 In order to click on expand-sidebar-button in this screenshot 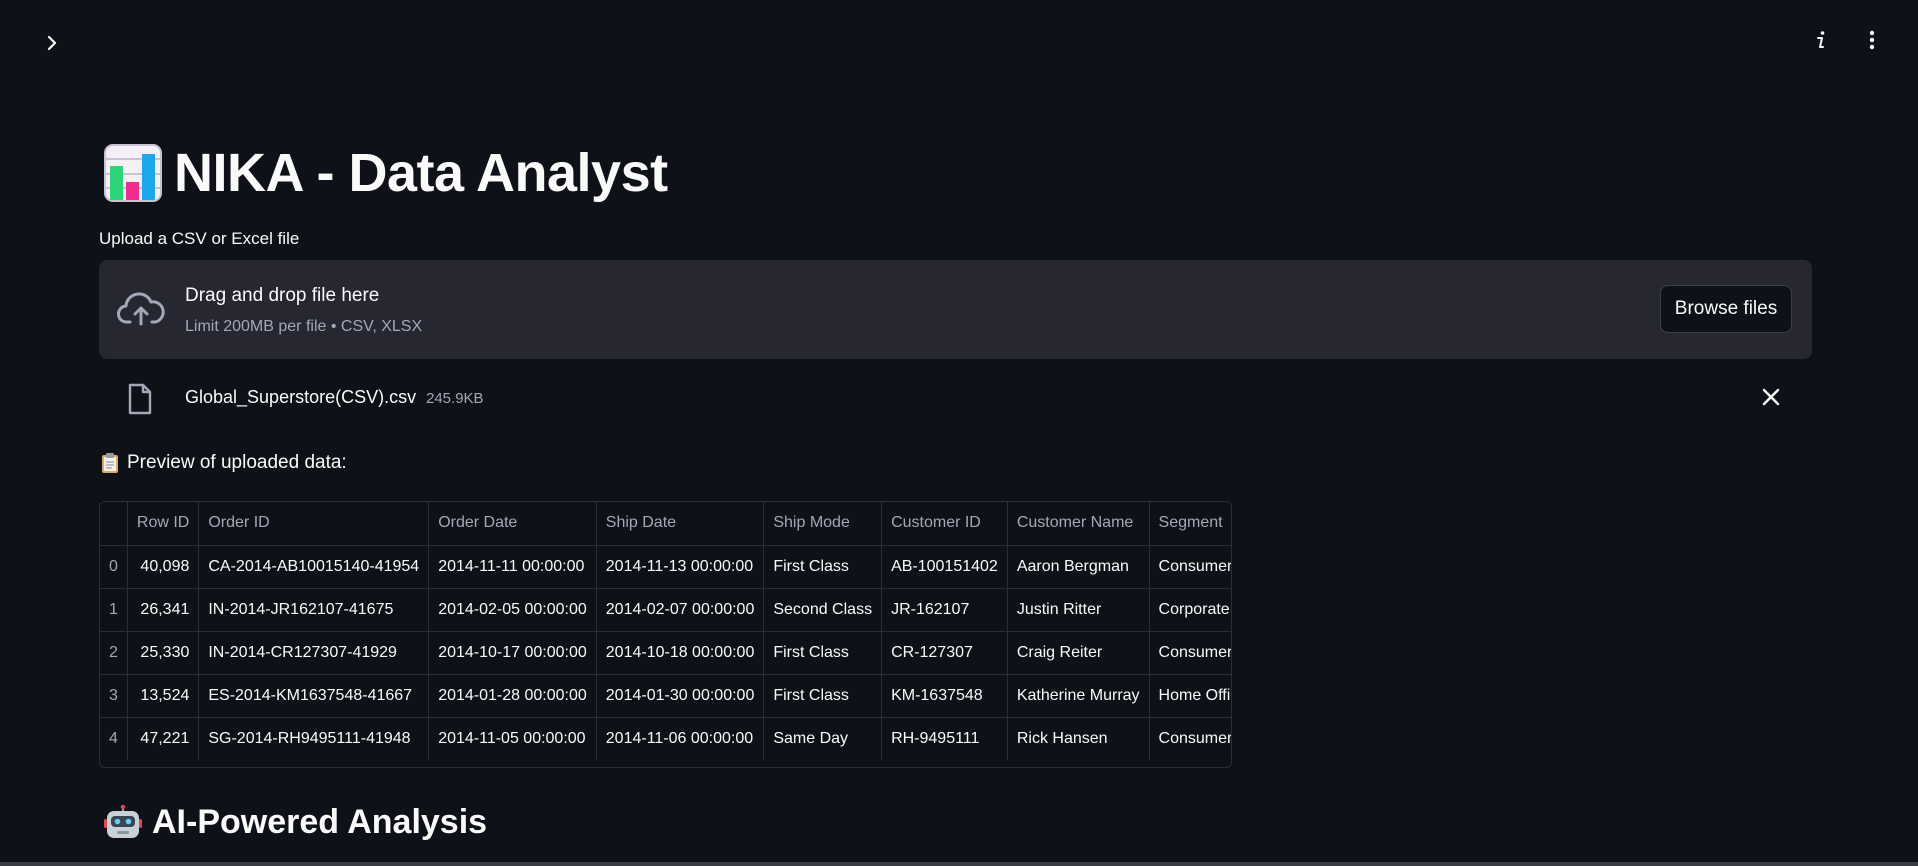, I will do `click(52, 43)`.